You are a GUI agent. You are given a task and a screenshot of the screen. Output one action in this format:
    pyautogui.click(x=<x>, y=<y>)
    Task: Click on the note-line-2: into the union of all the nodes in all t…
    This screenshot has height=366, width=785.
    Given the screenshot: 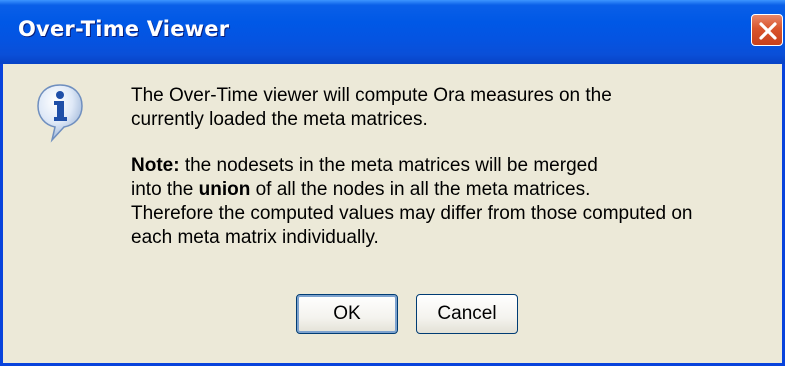 What is the action you would take?
    pyautogui.click(x=412, y=190)
    